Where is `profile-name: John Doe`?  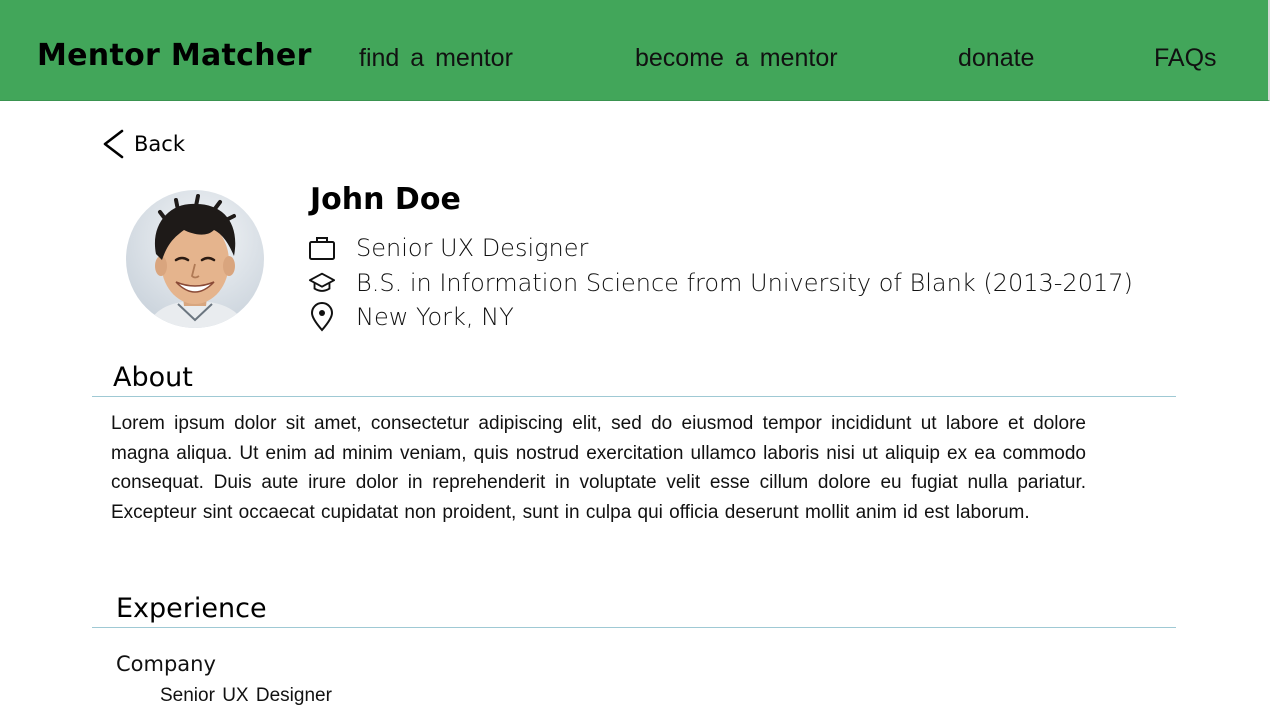
profile-name: John Doe is located at coordinates (385, 199).